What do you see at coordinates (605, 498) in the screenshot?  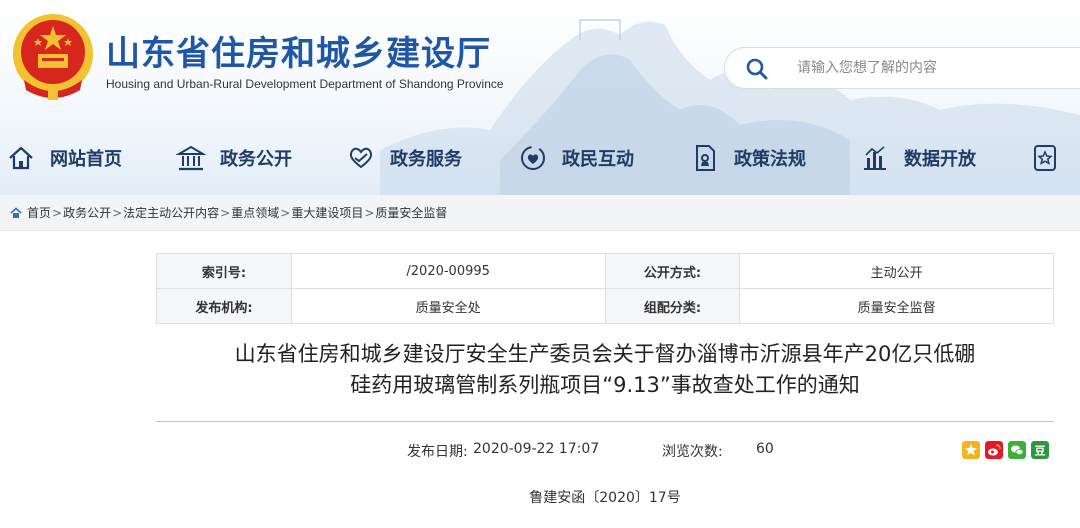 I see `document-number: 鲁建安函〔2020〕17号` at bounding box center [605, 498].